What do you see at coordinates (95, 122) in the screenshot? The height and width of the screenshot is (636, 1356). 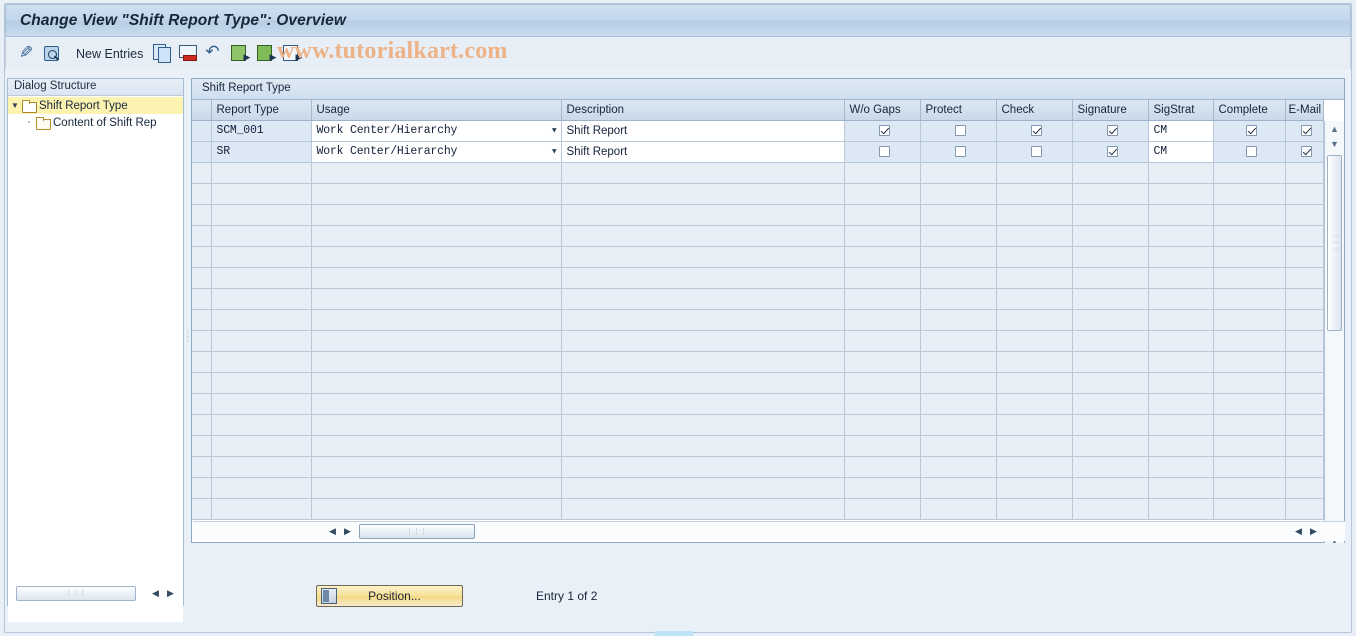 I see `sidebar-item-content-of-shift-report: · Content of Shift Rep` at bounding box center [95, 122].